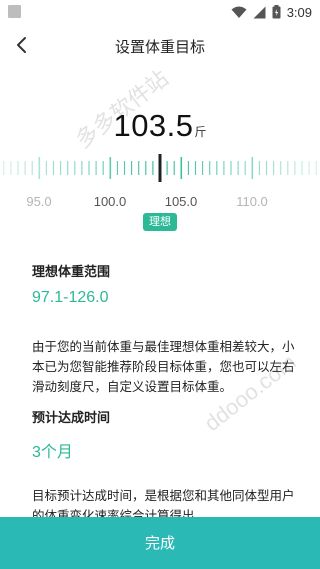 The width and height of the screenshot is (320, 569). I want to click on page-title: 设置体重目标, so click(159, 47).